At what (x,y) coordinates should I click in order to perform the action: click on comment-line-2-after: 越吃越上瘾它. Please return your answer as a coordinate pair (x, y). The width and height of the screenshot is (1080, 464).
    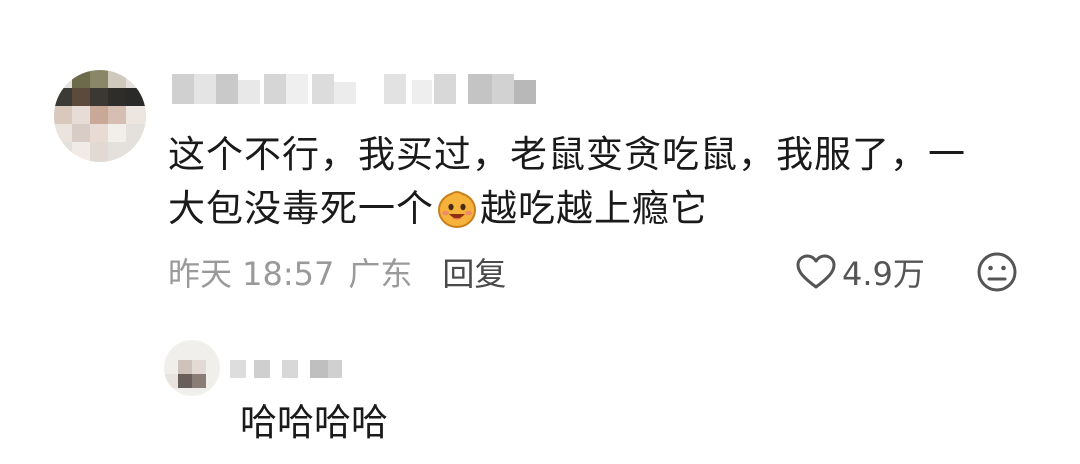
    Looking at the image, I should click on (594, 208).